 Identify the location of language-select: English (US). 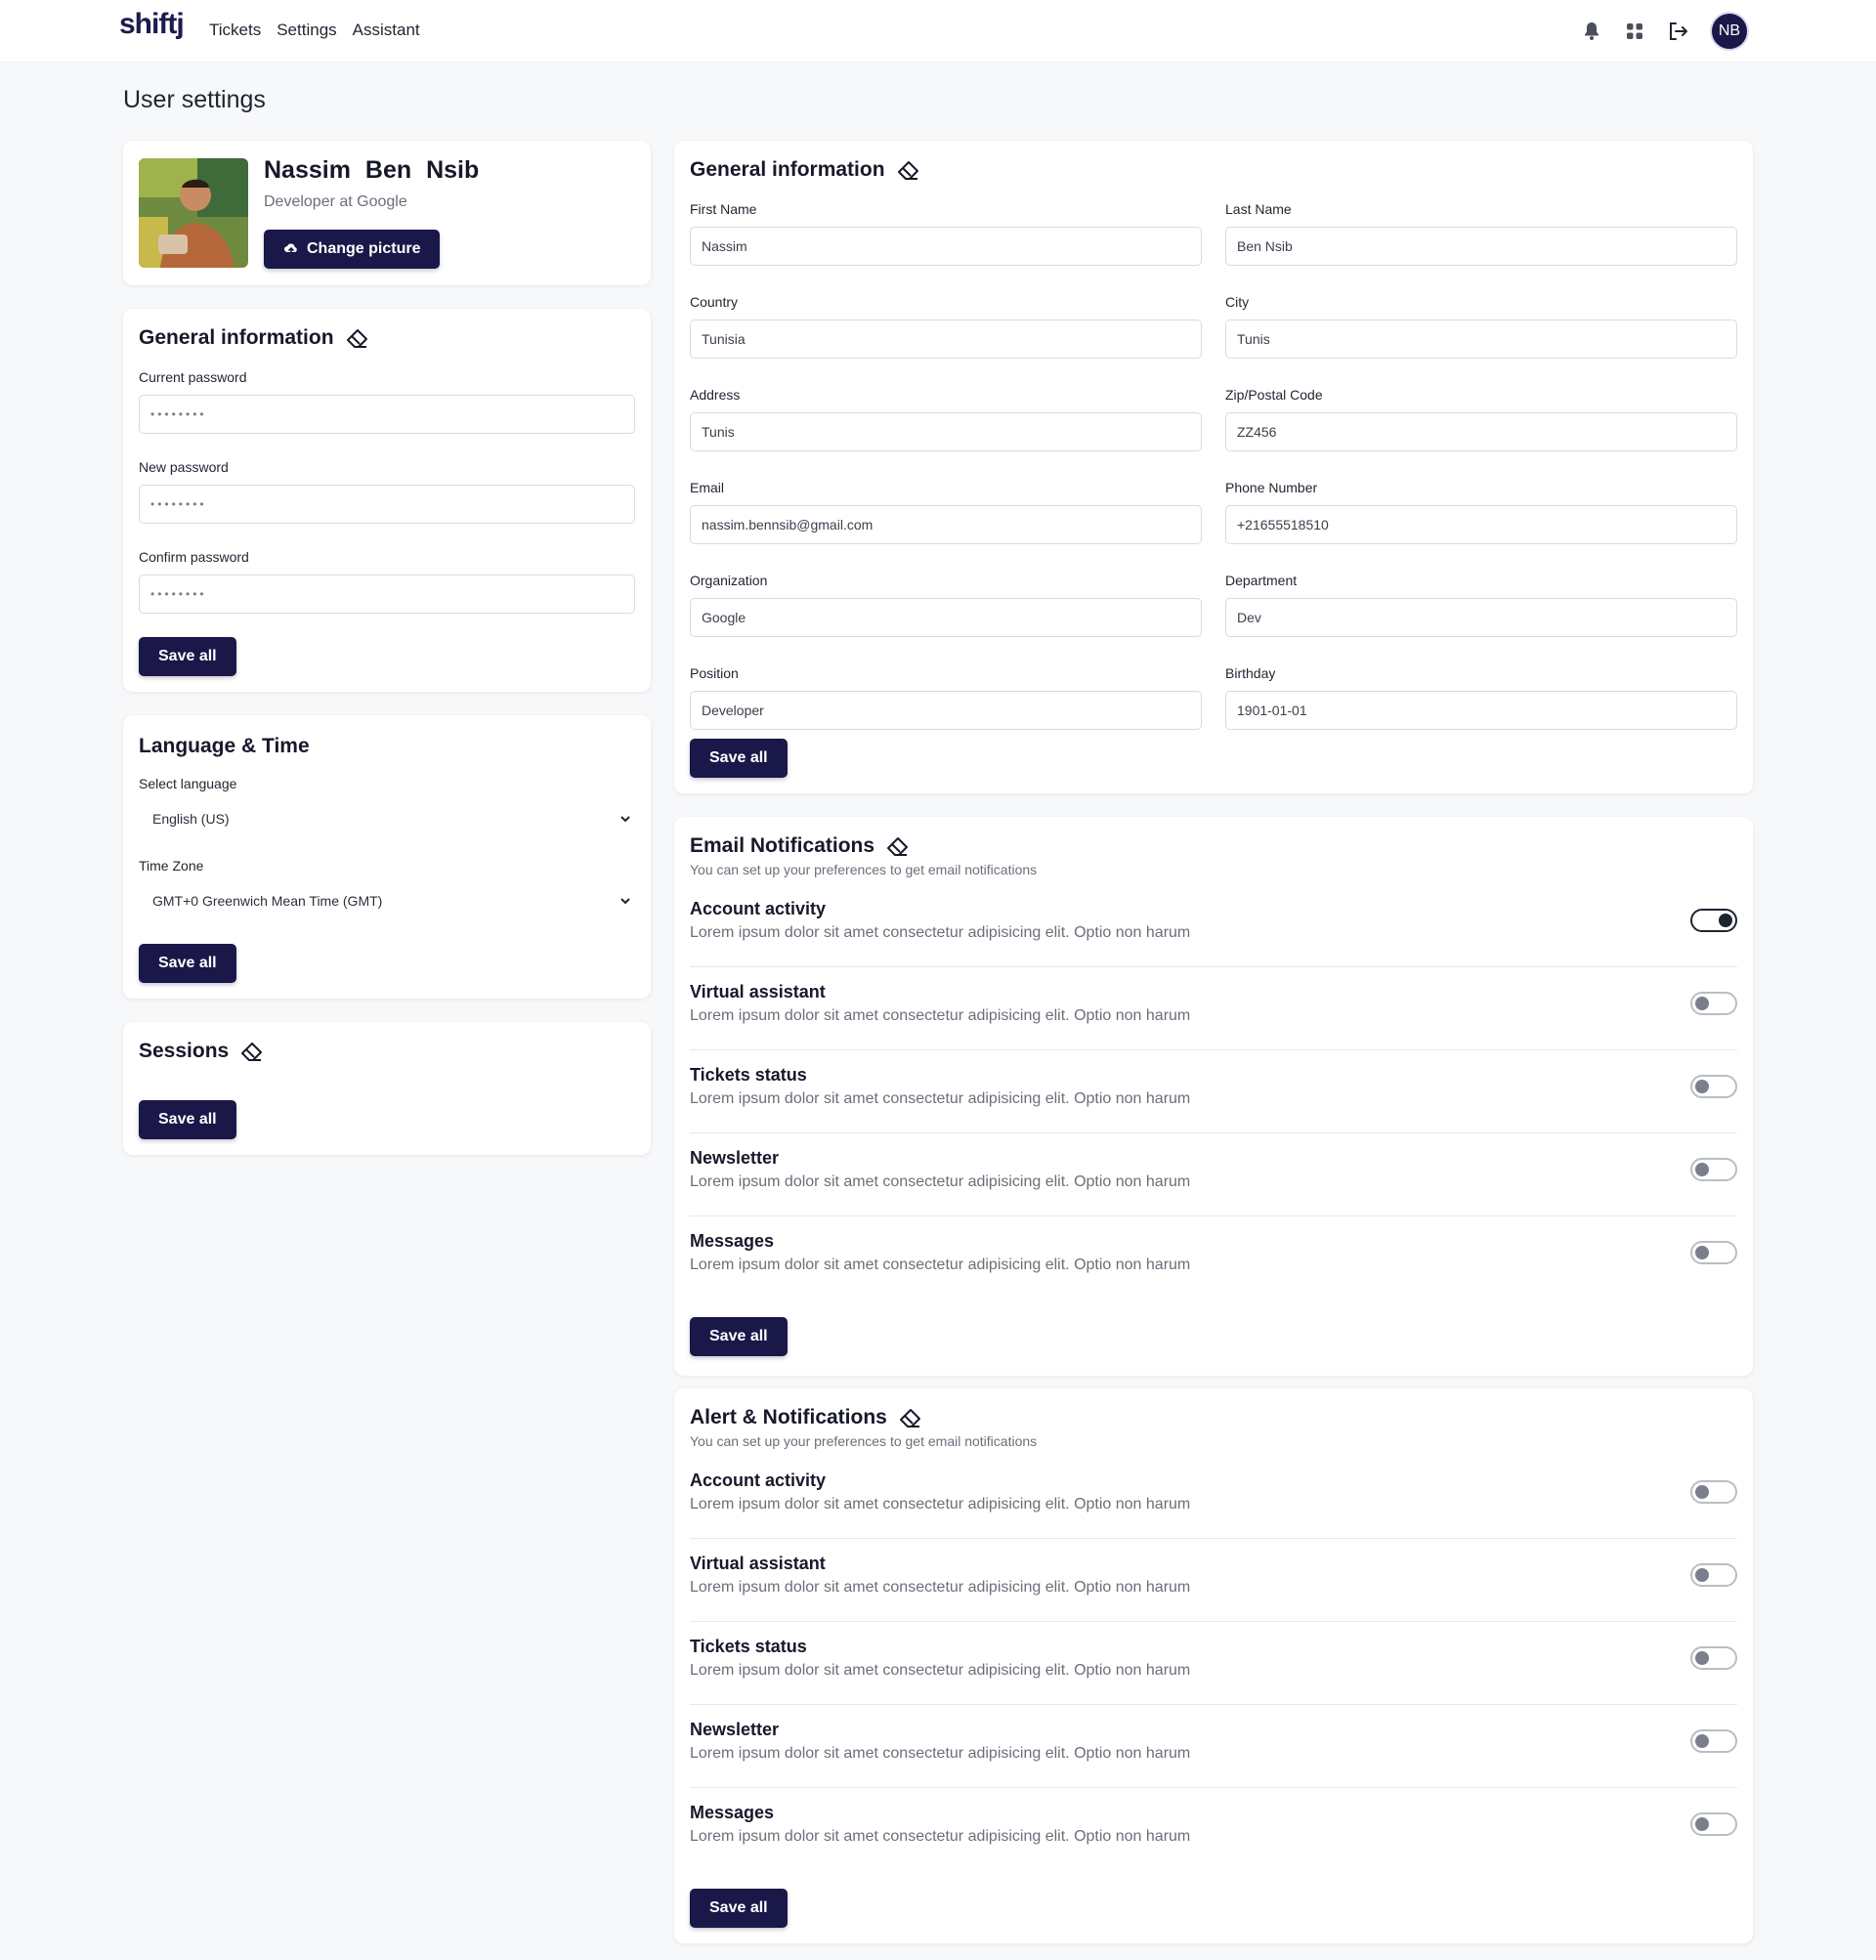
(387, 818).